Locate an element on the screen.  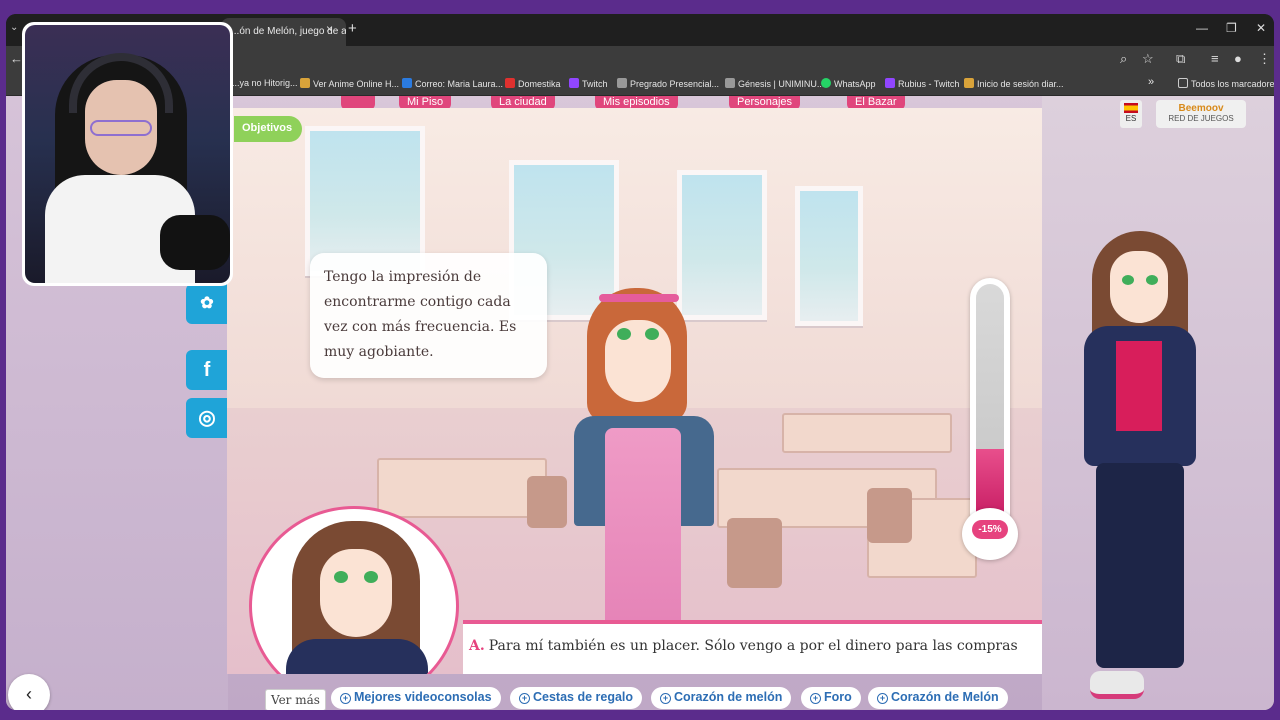
maximize-icon: ❐ is located at coordinates (1231, 28).